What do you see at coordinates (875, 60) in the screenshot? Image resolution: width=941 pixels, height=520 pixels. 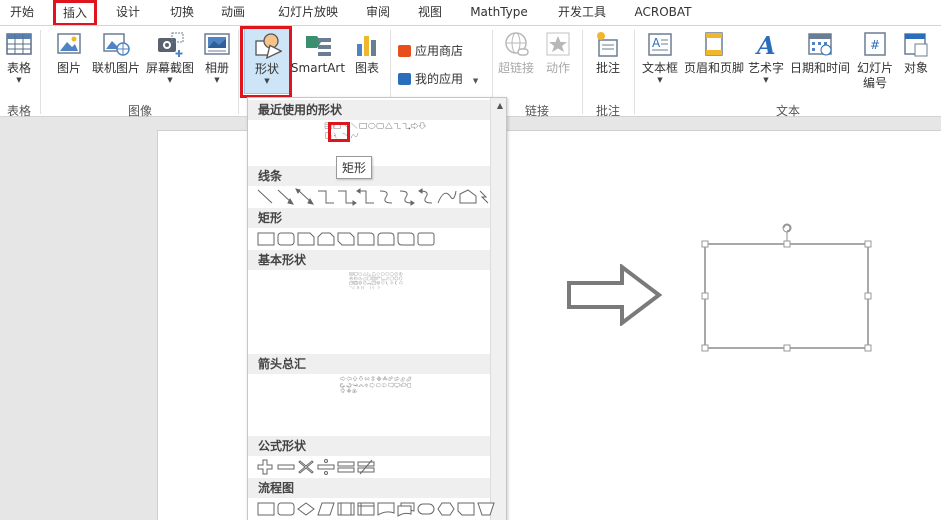 I see `slide-number-button: # 幻灯片 编号` at bounding box center [875, 60].